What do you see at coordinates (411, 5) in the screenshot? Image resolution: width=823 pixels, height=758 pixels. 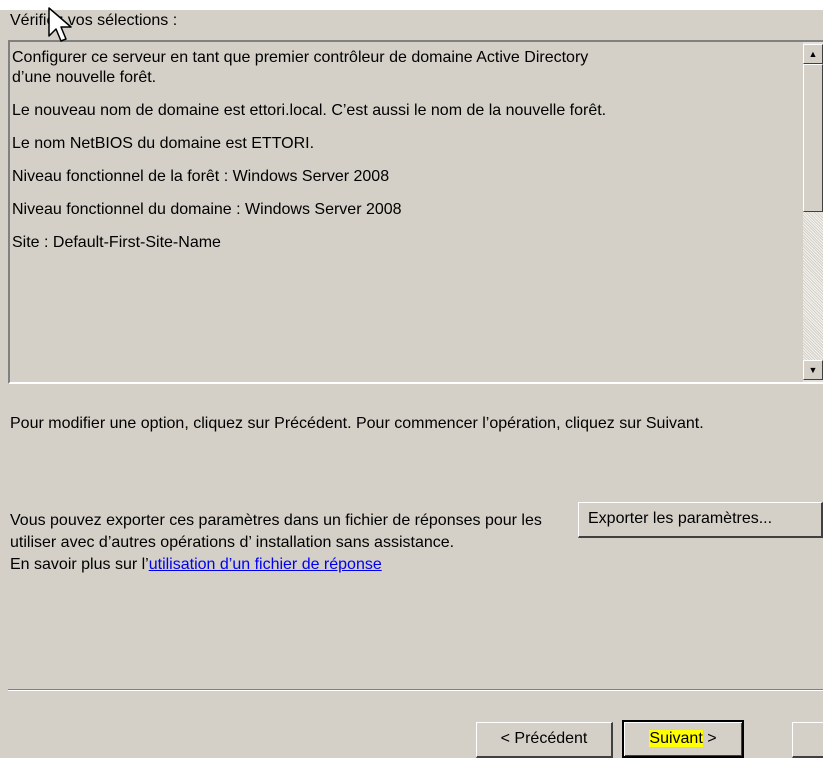 I see `top-strip` at bounding box center [411, 5].